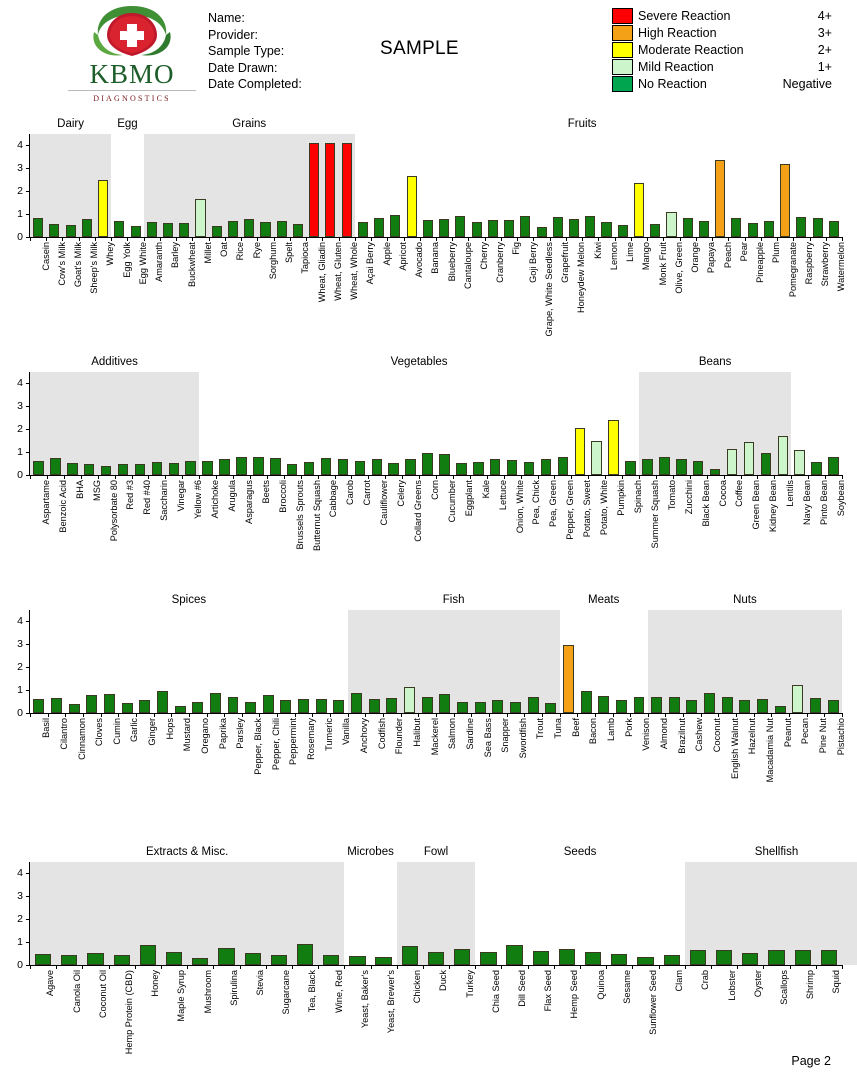 The width and height of the screenshot is (857, 1080). I want to click on x-axis-label: Yeast, Baker's, so click(364, 999).